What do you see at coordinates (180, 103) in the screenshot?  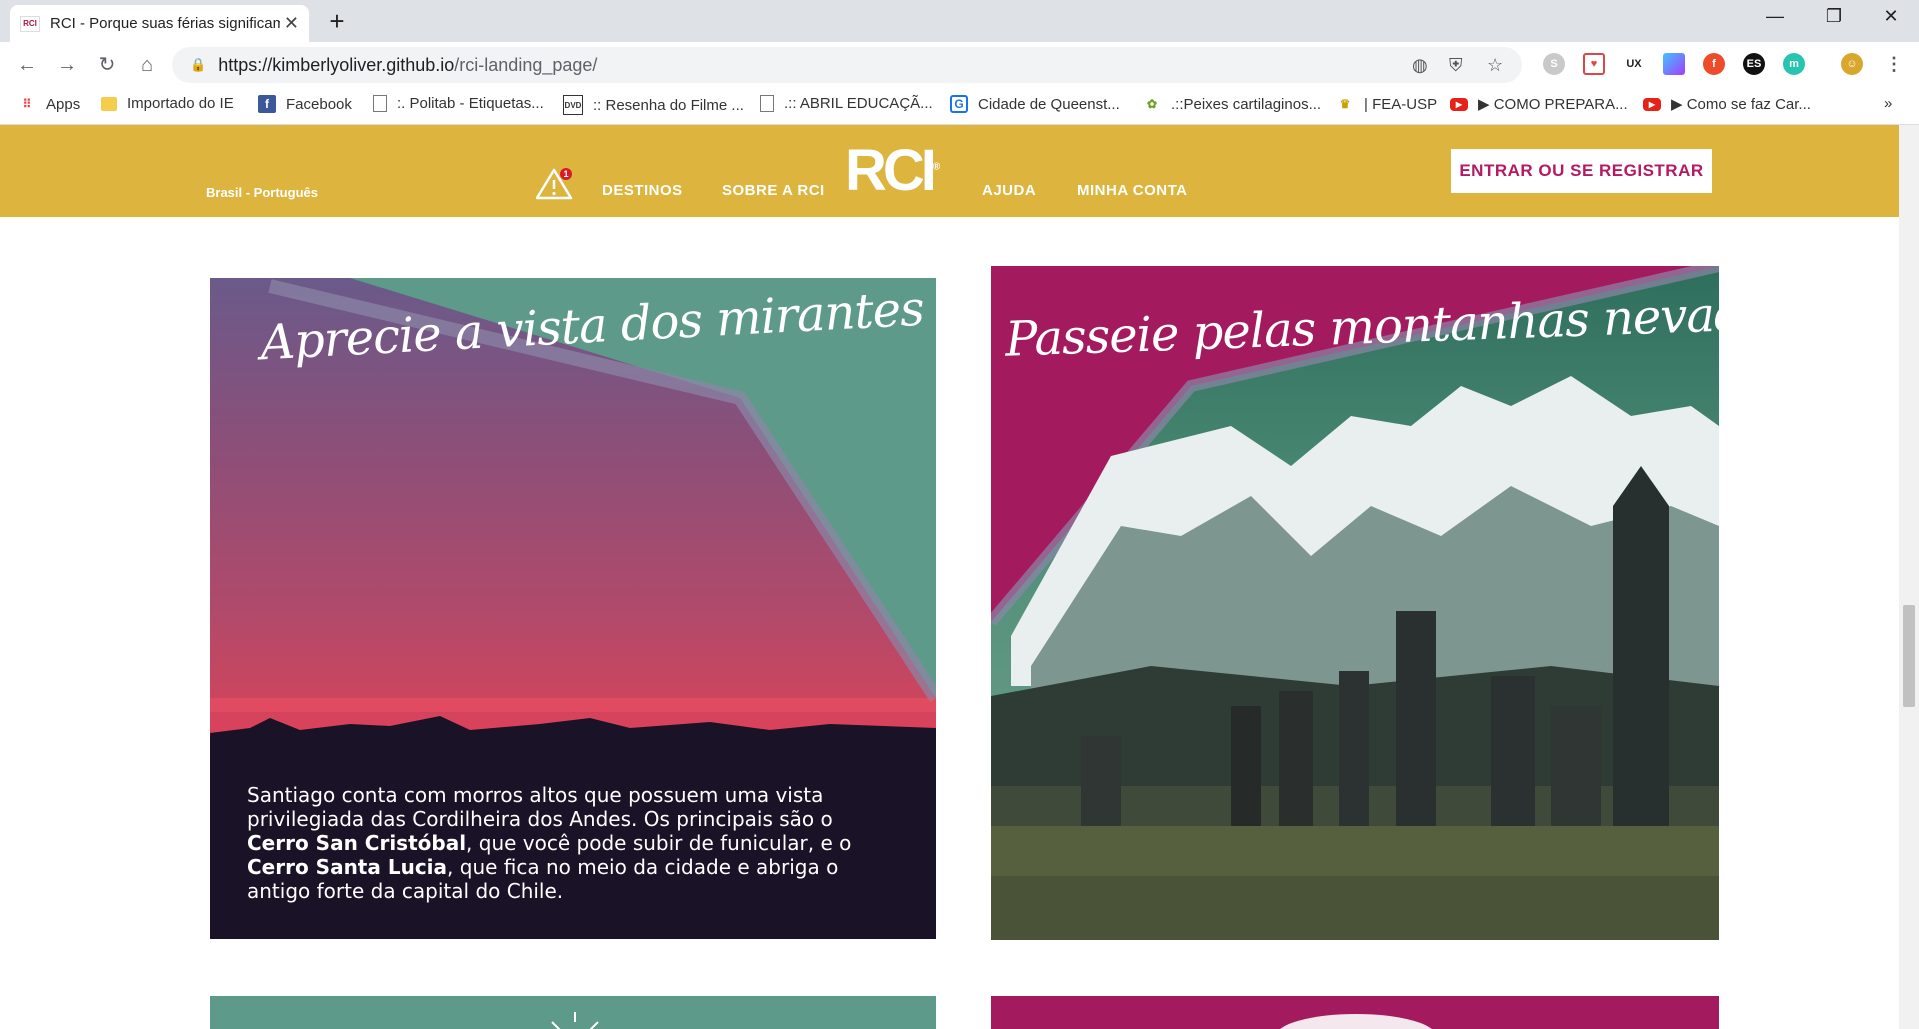 I see `bookmark-label: Importado do IE` at bounding box center [180, 103].